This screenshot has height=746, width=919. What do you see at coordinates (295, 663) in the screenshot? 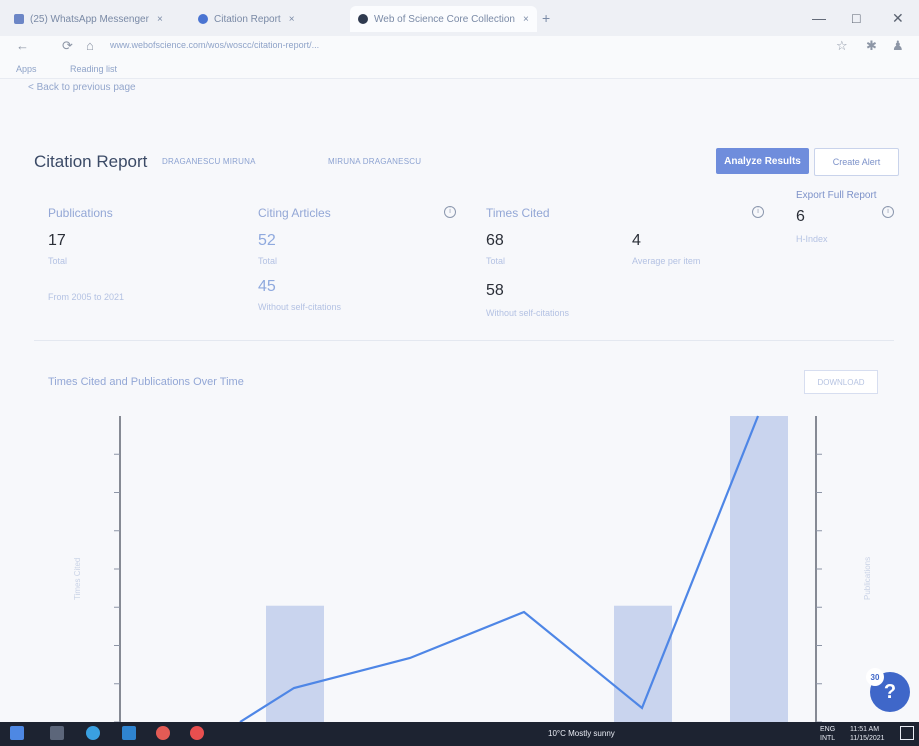
I see `publication-bar` at bounding box center [295, 663].